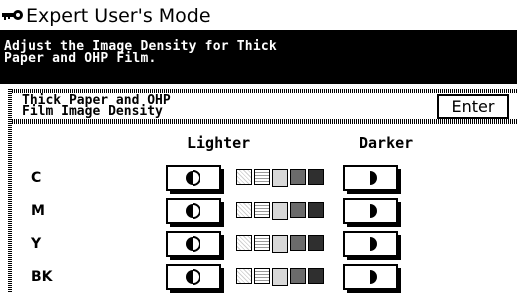  I want to click on lighter-button-m, so click(195, 212).